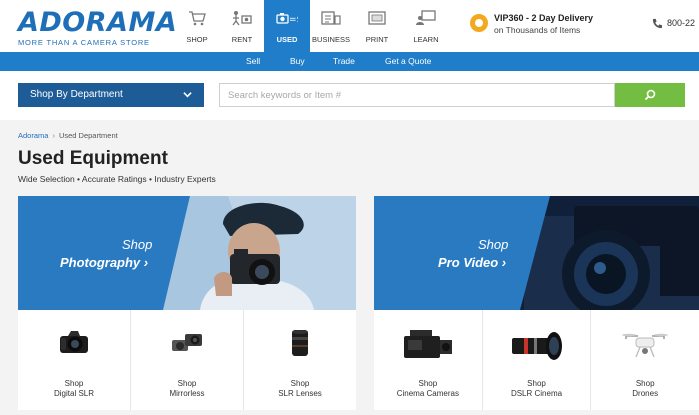 The width and height of the screenshot is (699, 415). Describe the element at coordinates (681, 23) in the screenshot. I see `phone-number: 800-22` at that location.